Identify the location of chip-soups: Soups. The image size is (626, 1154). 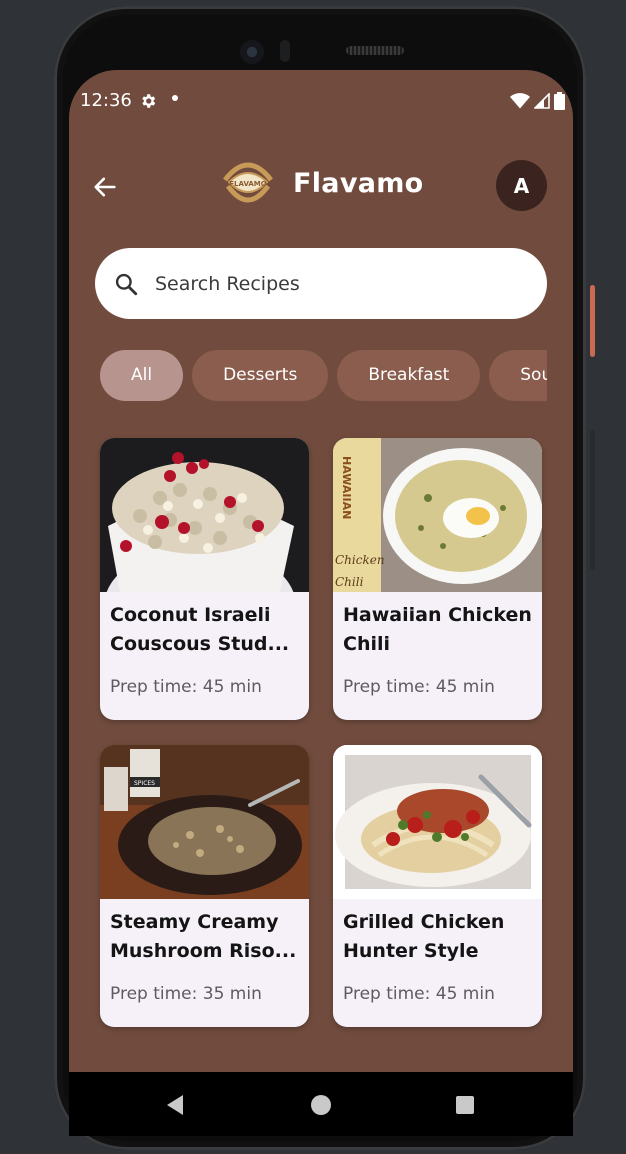
(518, 375).